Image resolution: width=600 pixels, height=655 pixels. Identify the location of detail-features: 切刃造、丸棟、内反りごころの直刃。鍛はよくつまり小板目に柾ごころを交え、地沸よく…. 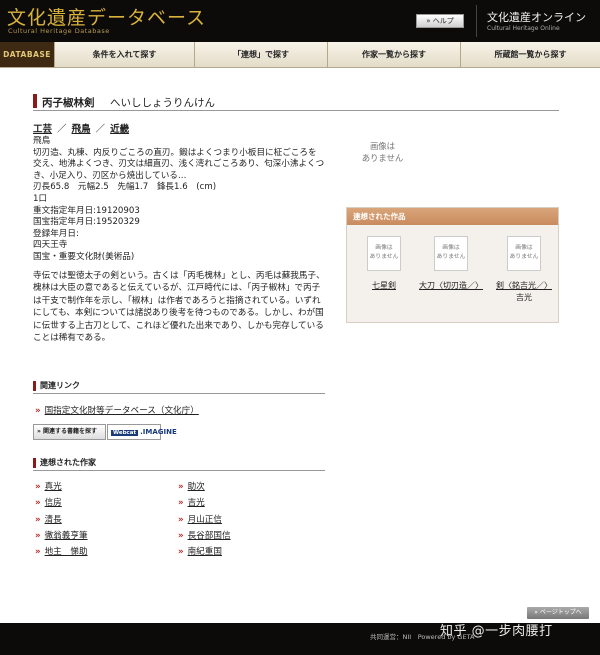
(179, 164).